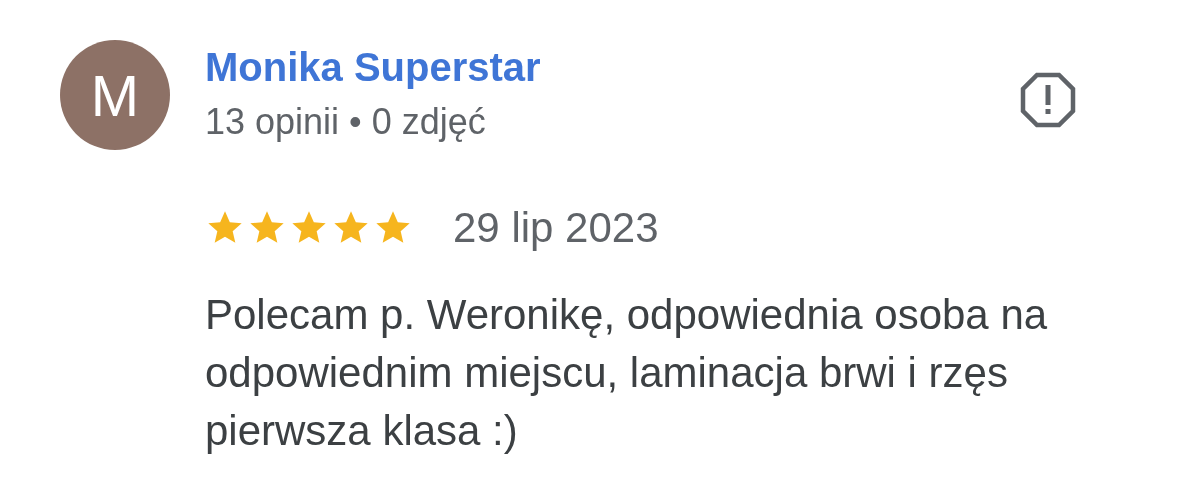  I want to click on author-name: Monika Superstar, so click(373, 67).